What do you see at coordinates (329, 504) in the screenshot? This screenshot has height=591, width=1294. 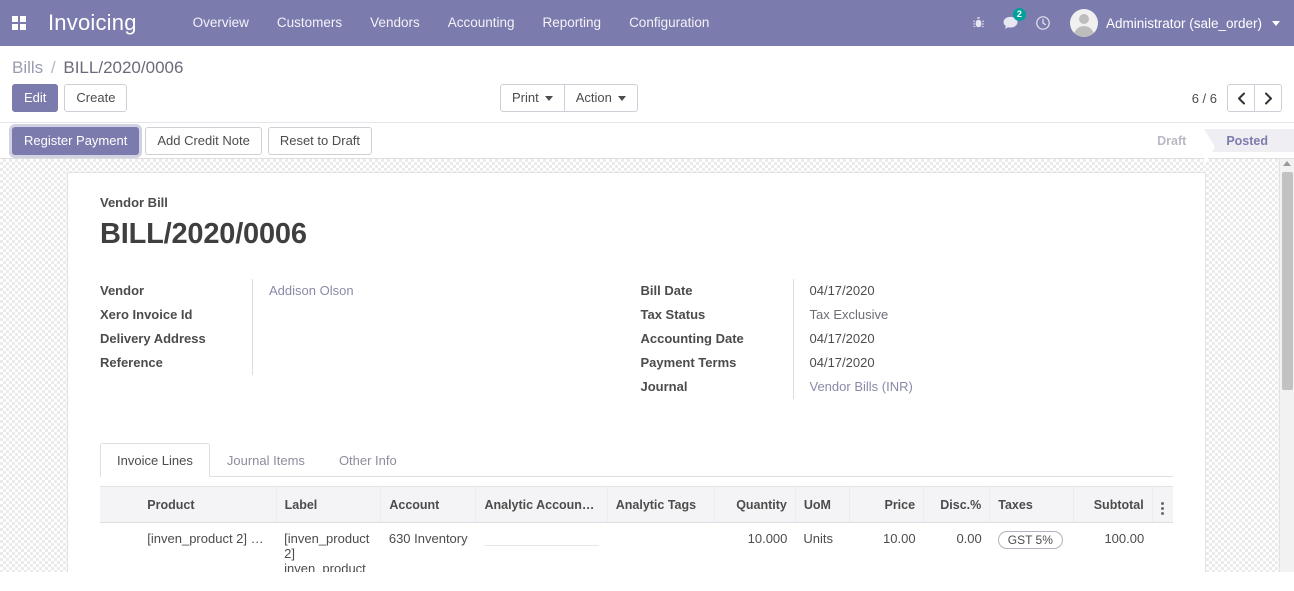 I see `column-label: Label` at bounding box center [329, 504].